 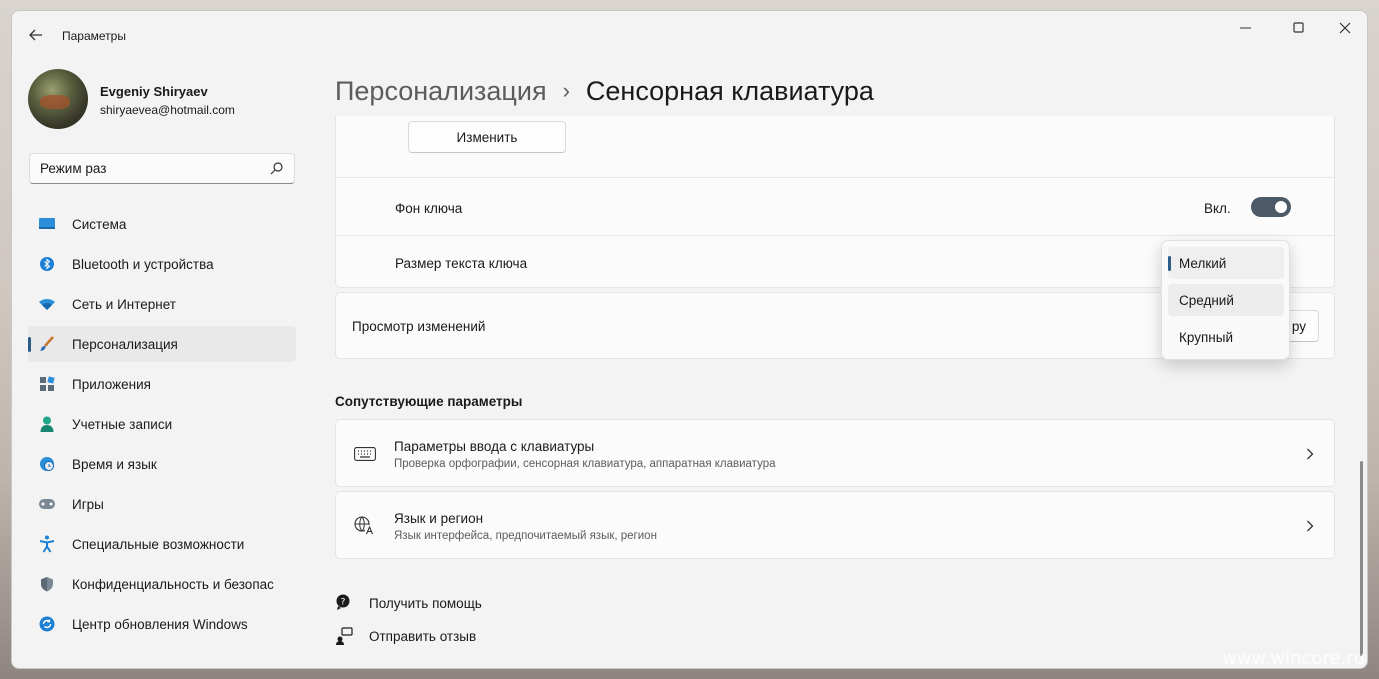 I want to click on help-chat-icon: ?, so click(x=343, y=602).